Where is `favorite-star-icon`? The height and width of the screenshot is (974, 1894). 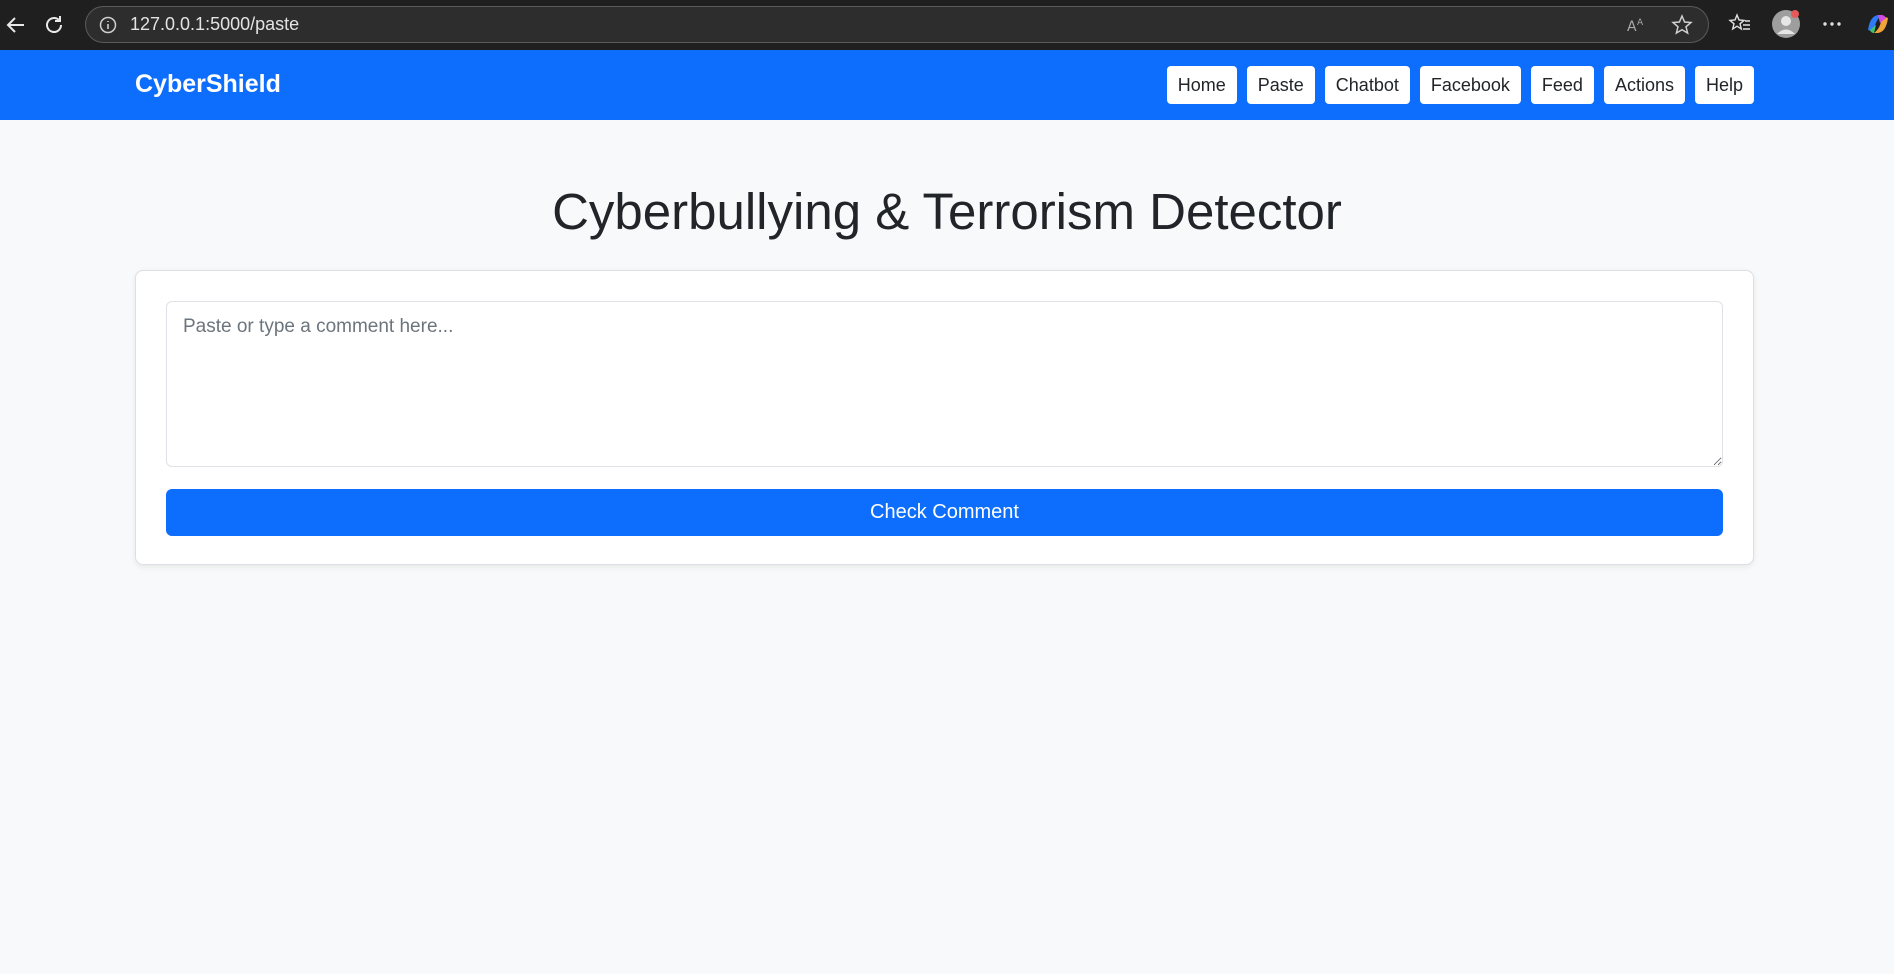
favorite-star-icon is located at coordinates (1682, 25).